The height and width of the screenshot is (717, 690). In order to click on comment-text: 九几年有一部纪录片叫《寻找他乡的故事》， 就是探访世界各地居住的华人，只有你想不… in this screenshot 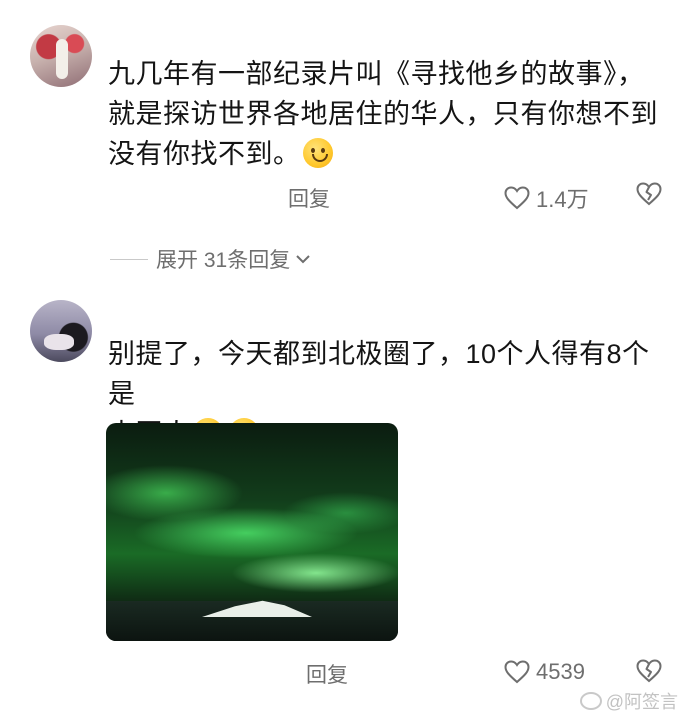, I will do `click(383, 114)`.